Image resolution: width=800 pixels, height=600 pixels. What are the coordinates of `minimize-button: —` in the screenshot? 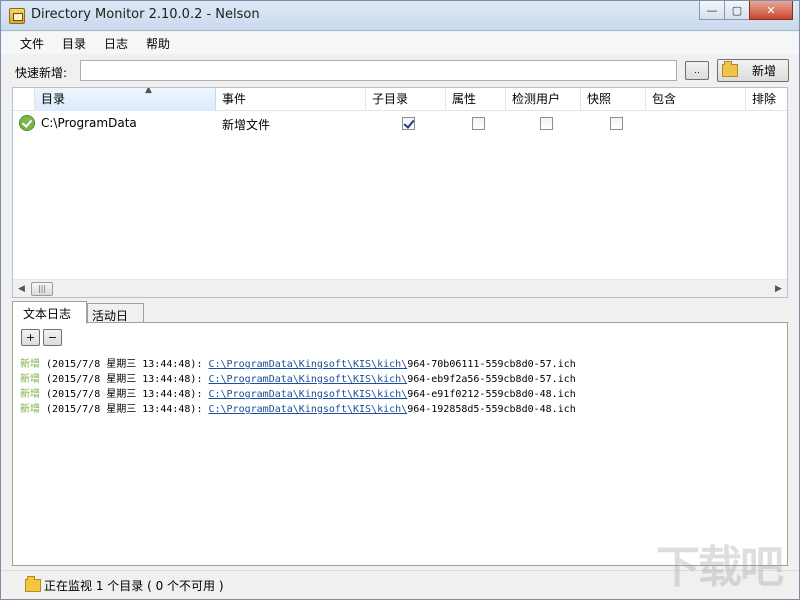 It's located at (712, 10).